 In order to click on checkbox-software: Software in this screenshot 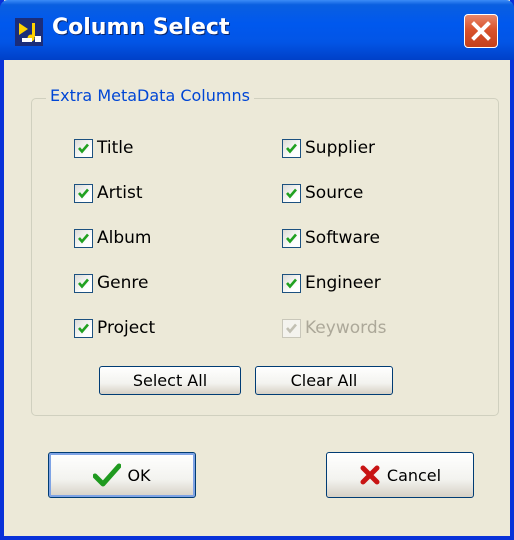, I will do `click(331, 238)`.